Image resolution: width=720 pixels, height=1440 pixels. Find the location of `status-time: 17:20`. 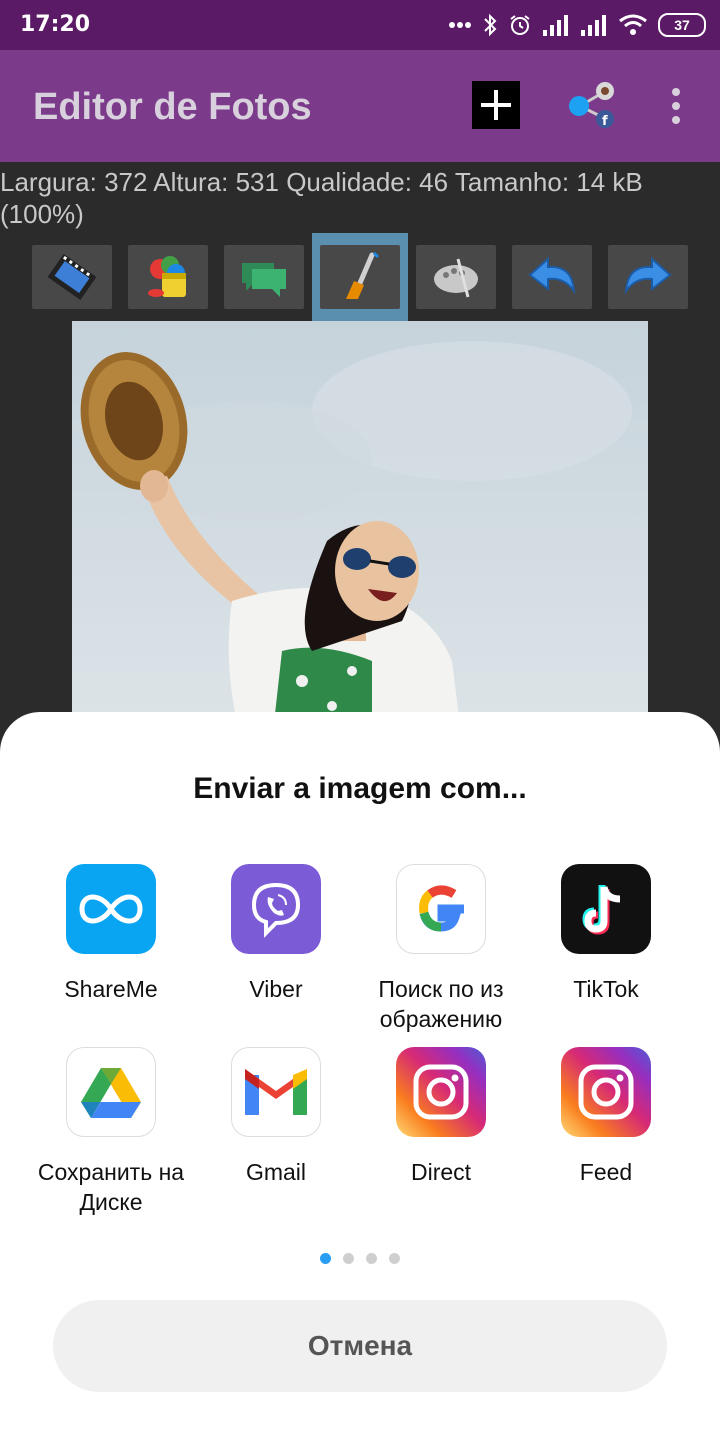

status-time: 17:20 is located at coordinates (55, 24).